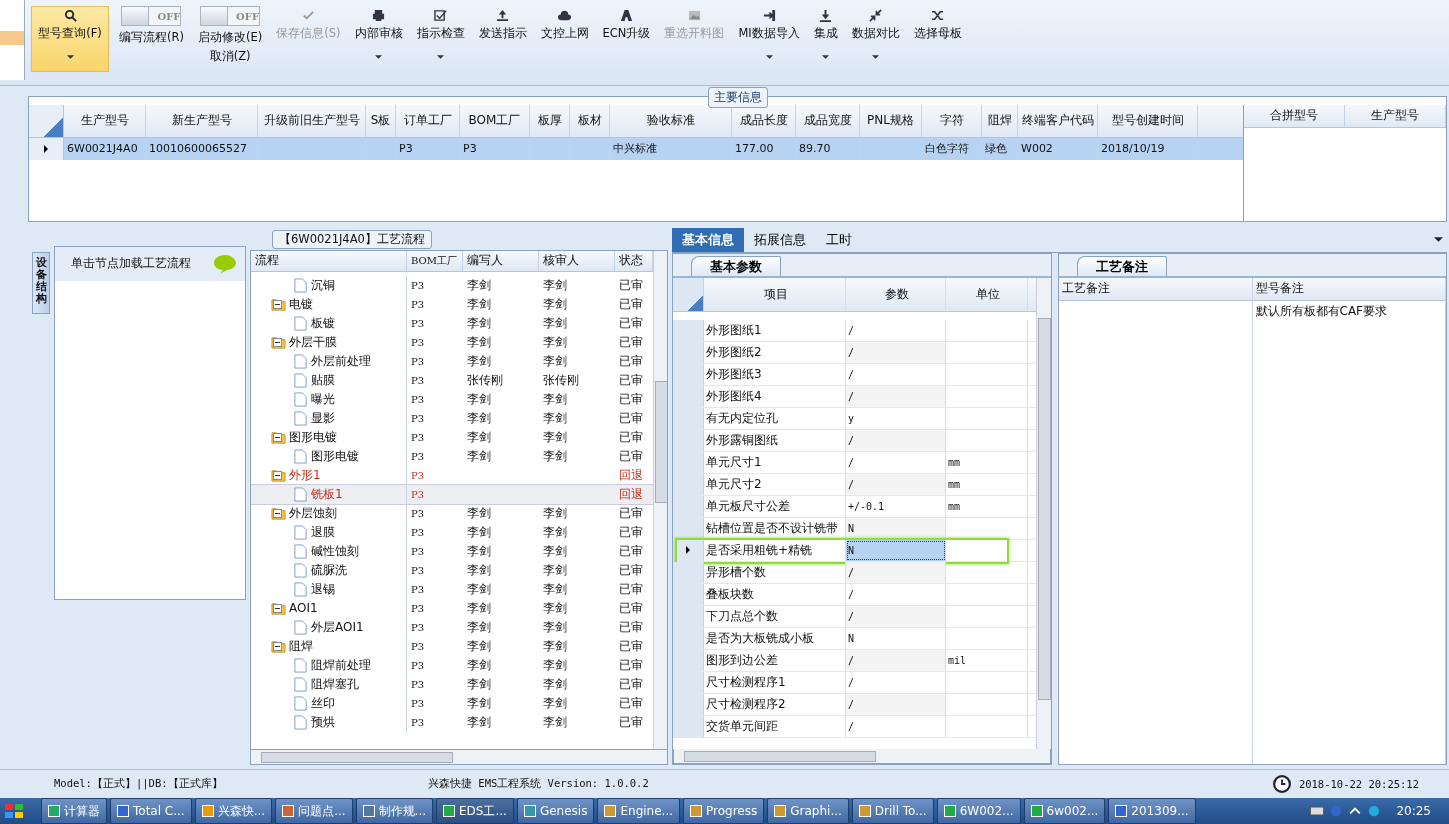 The width and height of the screenshot is (1449, 824). I want to click on column-header: S板, so click(381, 120).